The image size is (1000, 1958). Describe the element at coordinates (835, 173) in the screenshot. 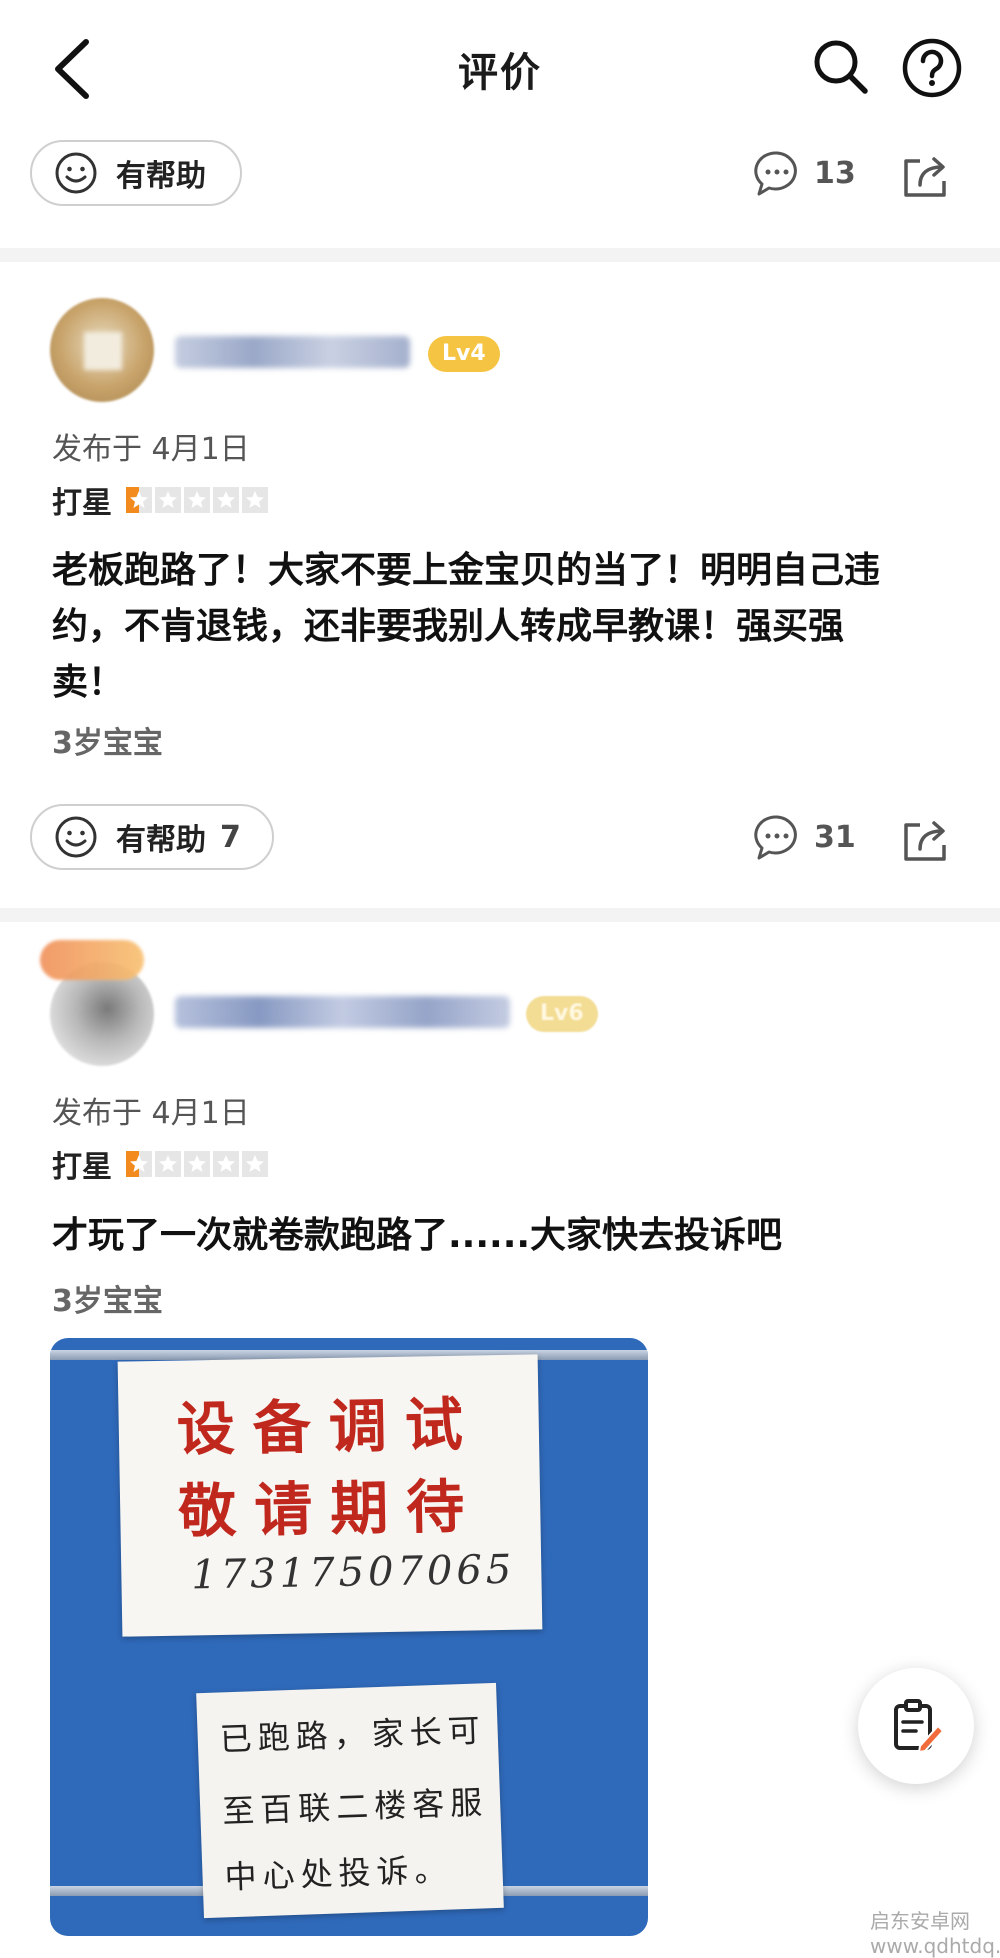

I see `comment-count: 13` at that location.